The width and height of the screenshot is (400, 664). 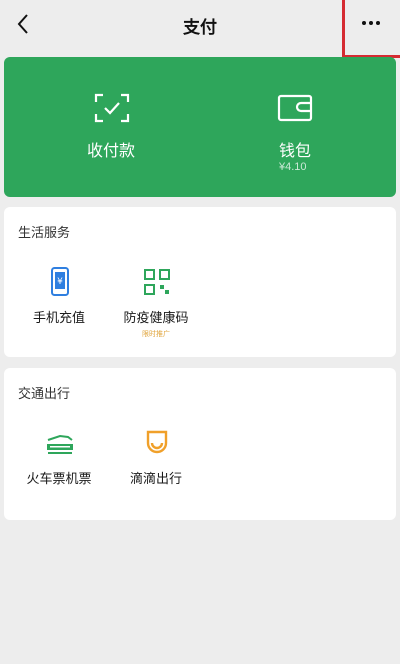 I want to click on more-button, so click(x=371, y=23).